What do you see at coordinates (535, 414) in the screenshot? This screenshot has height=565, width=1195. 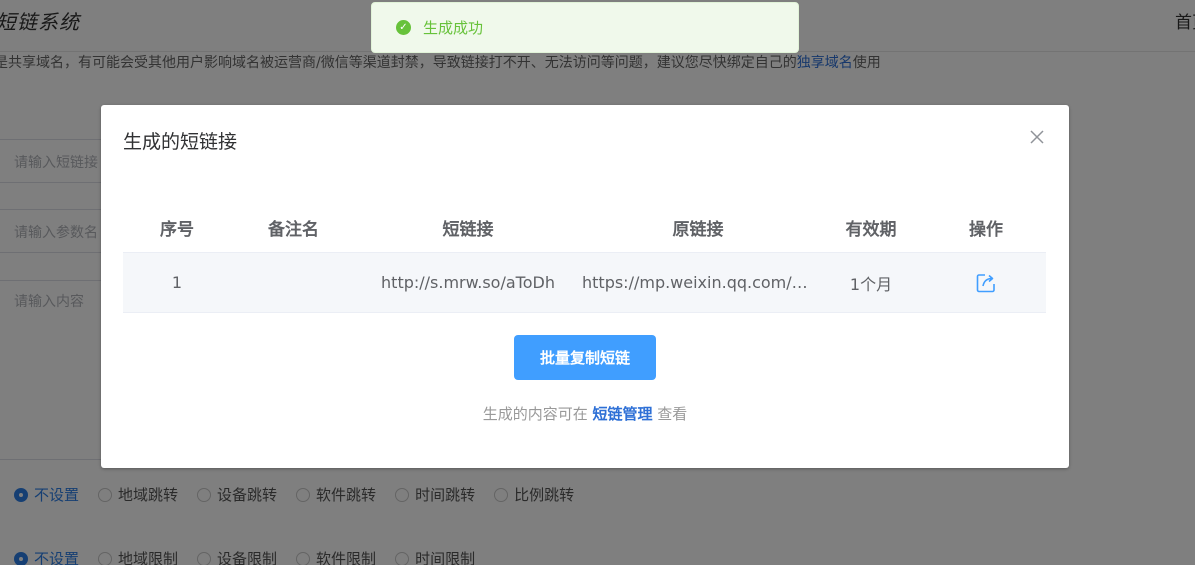 I see `hint-prefix: 生成的内容可在` at bounding box center [535, 414].